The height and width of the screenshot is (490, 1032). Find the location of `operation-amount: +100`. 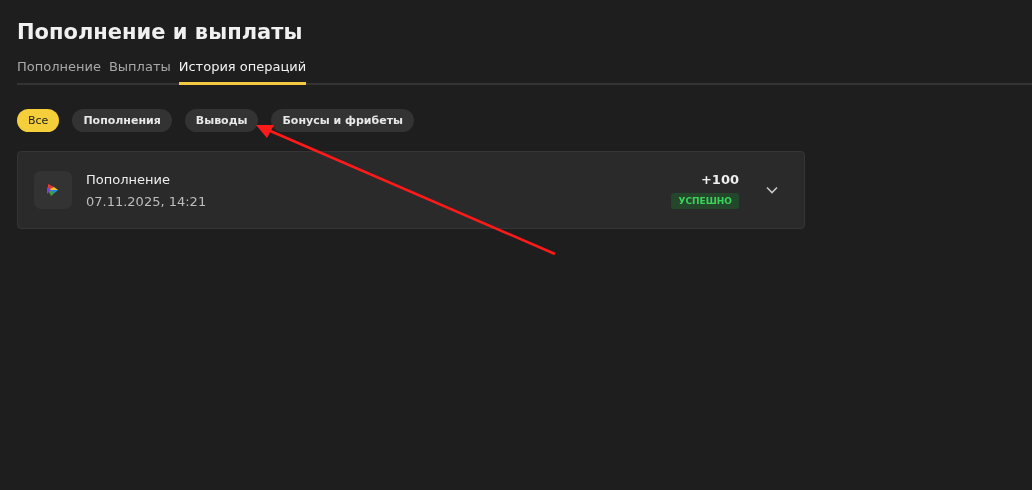

operation-amount: +100 is located at coordinates (719, 179).